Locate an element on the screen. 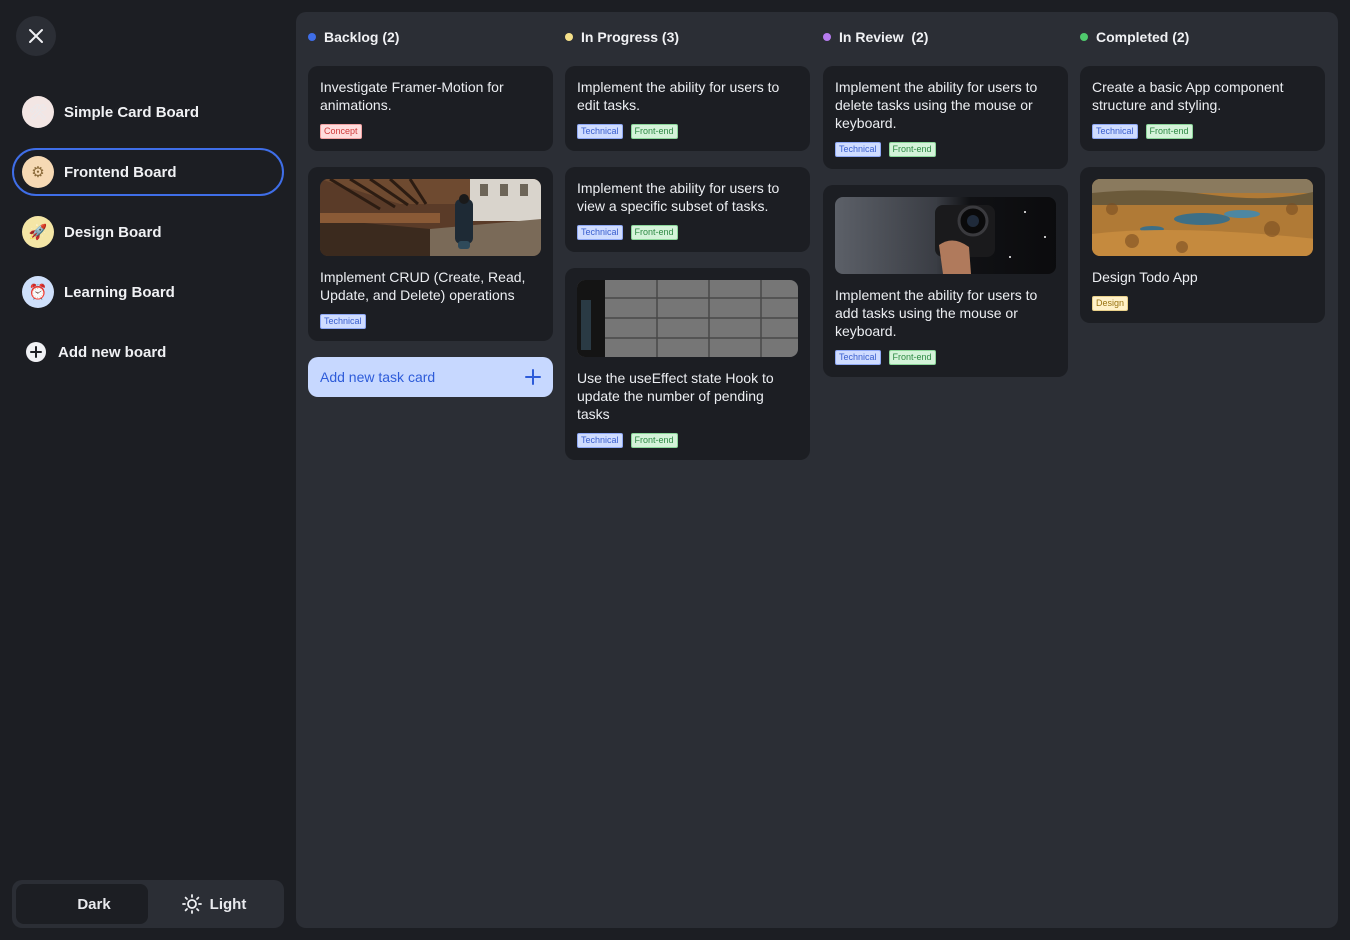  board-item-simple-card: 🛠 Simple Card Board is located at coordinates (148, 112).